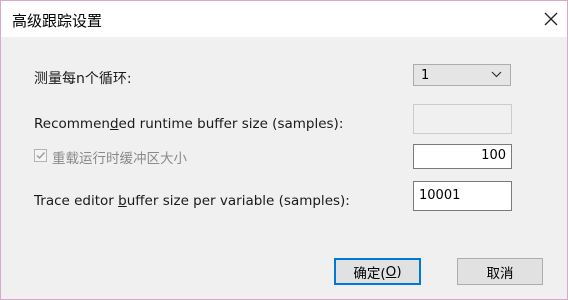 The height and width of the screenshot is (300, 568). I want to click on checkmark-icon, so click(41, 156).